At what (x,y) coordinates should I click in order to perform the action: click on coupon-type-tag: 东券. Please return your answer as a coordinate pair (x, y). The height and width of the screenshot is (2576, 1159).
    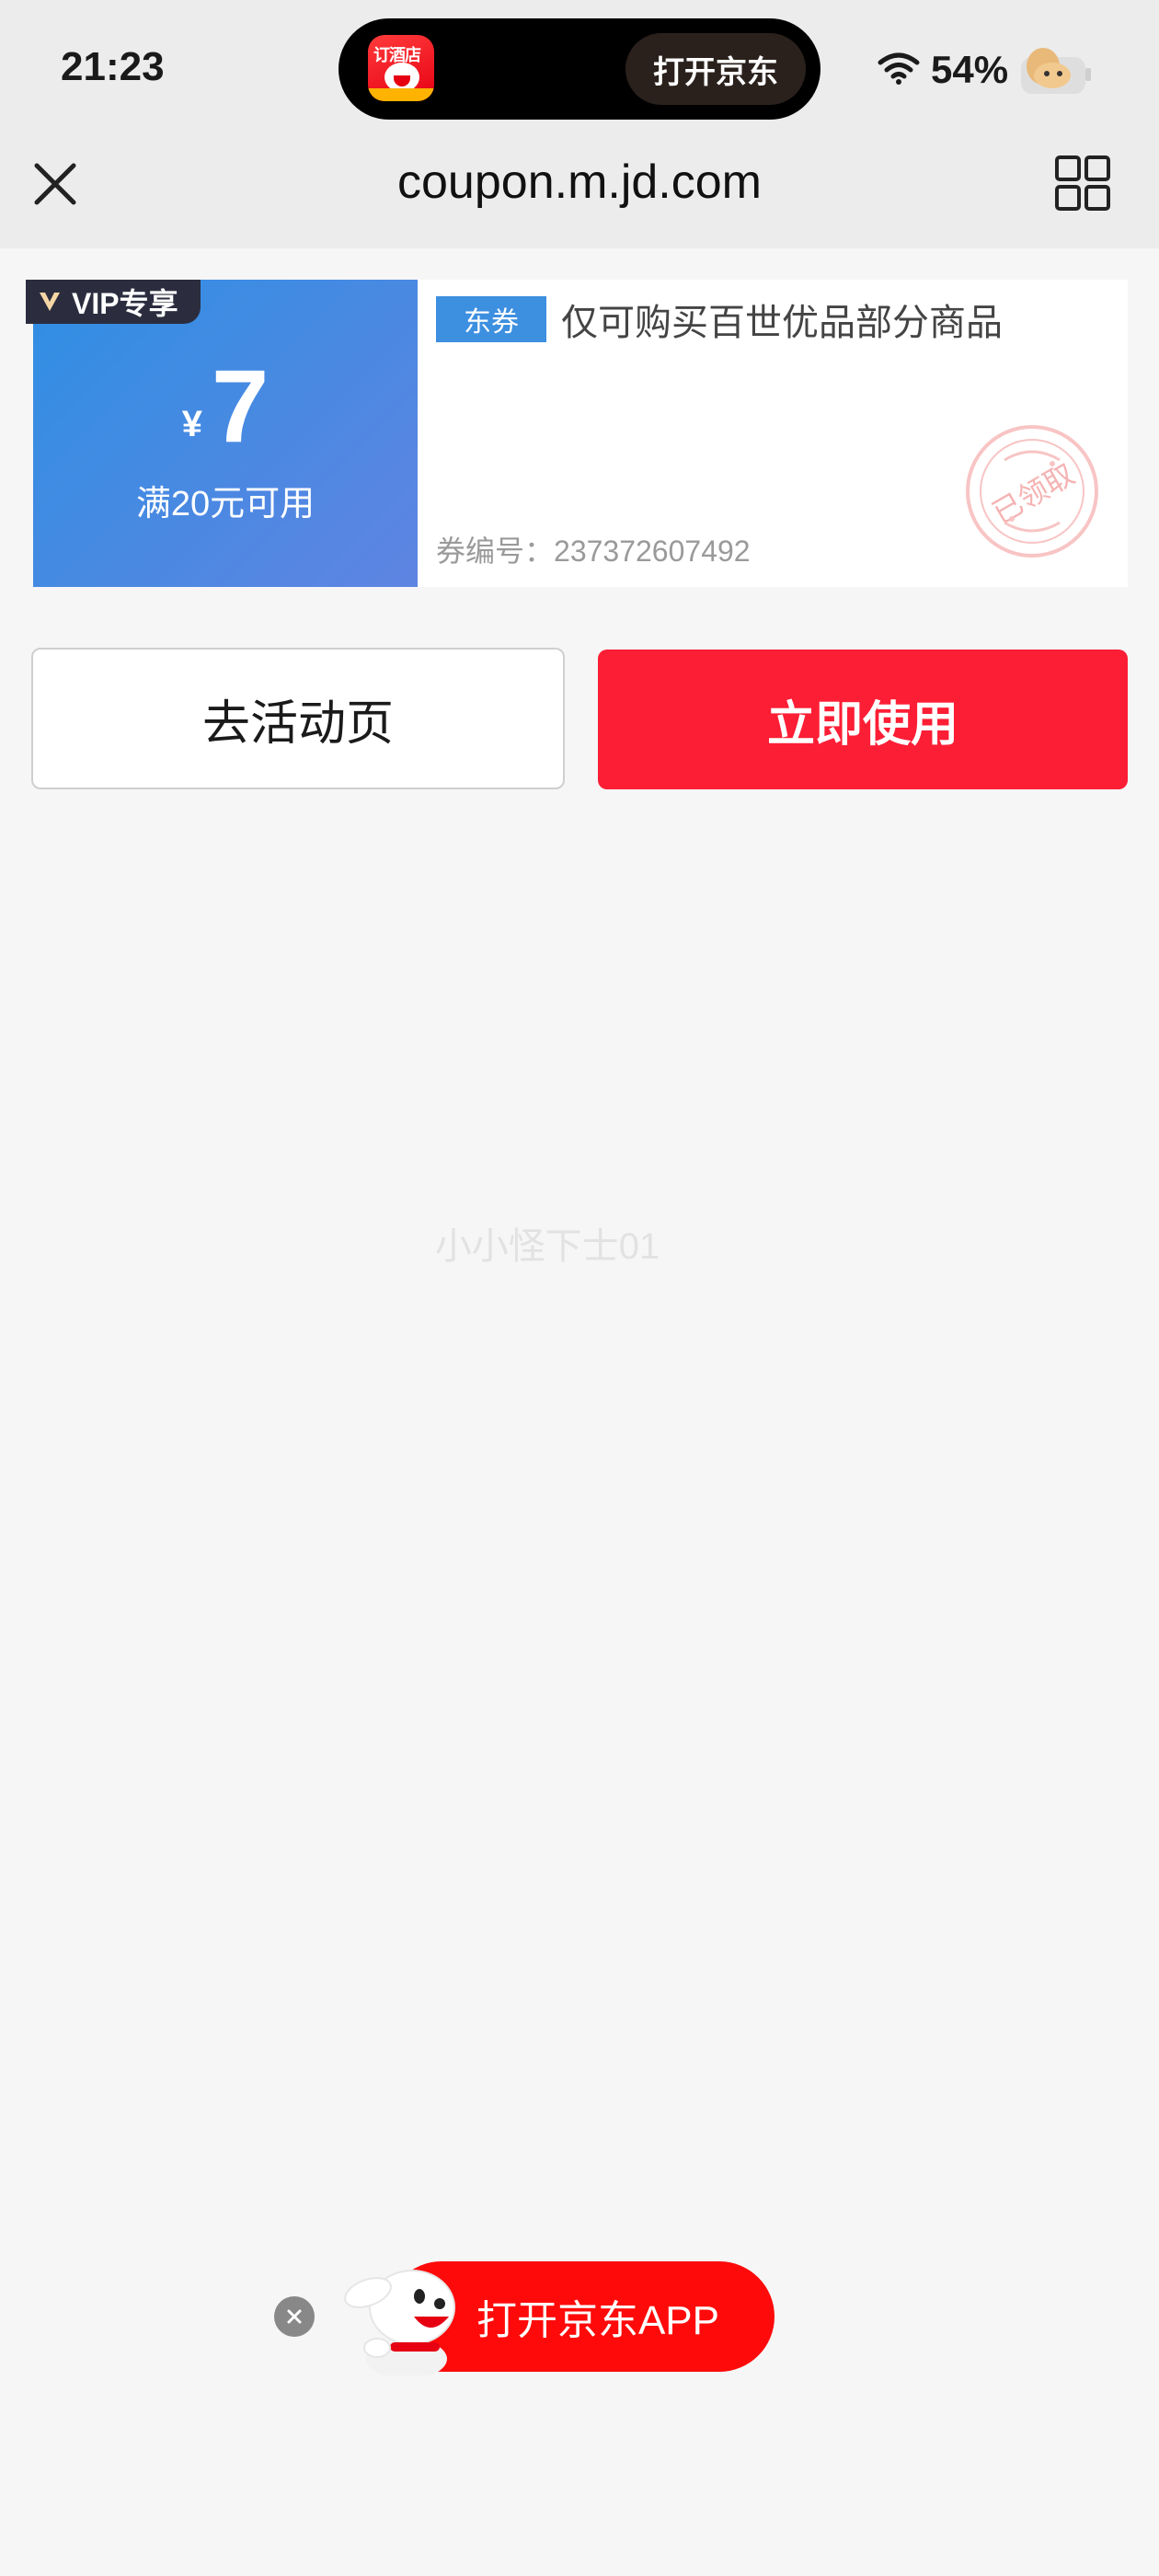
    Looking at the image, I should click on (491, 319).